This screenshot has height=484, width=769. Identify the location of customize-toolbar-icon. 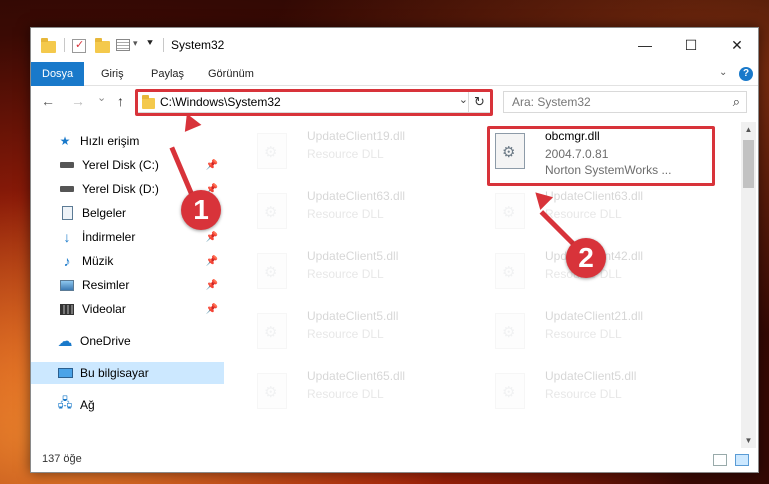
(123, 45).